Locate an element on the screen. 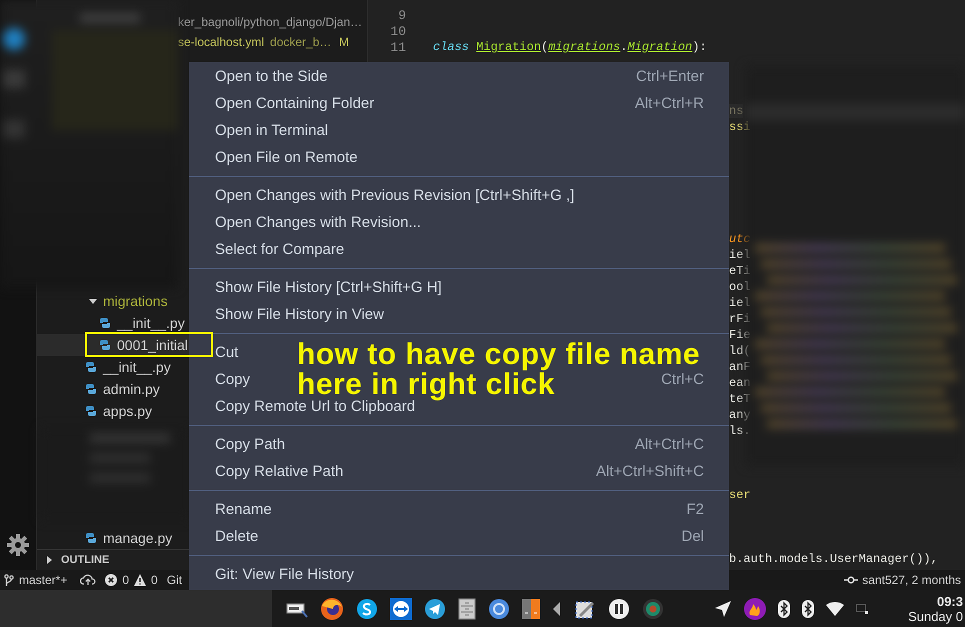 The image size is (965, 627). git-status: M is located at coordinates (344, 42).